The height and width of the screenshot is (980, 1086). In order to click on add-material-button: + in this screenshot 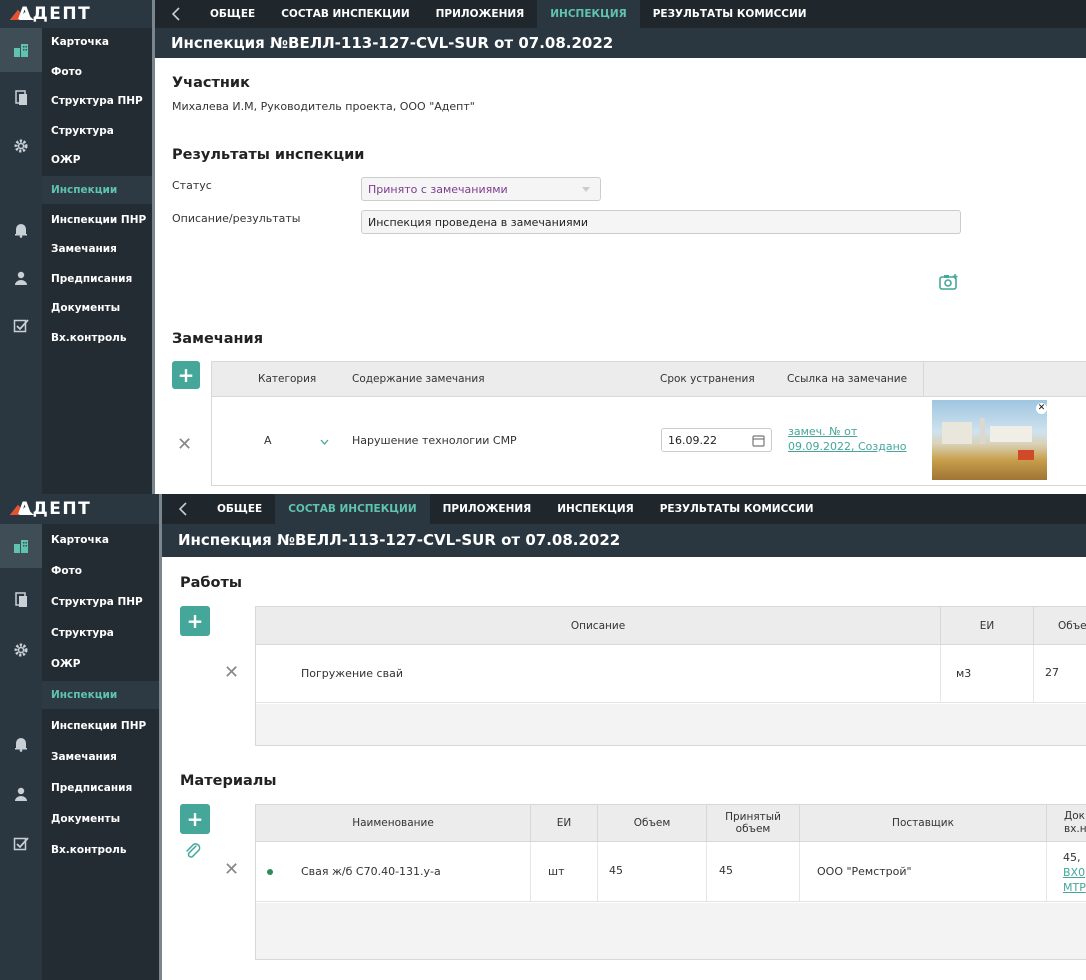, I will do `click(195, 819)`.